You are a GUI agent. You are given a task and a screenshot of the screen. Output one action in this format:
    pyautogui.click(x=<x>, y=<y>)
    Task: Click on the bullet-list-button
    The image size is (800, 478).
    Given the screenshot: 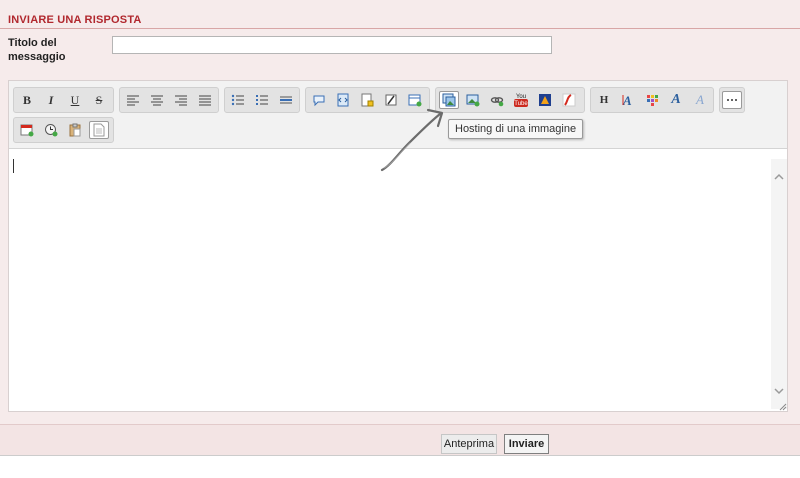 What is the action you would take?
    pyautogui.click(x=238, y=100)
    